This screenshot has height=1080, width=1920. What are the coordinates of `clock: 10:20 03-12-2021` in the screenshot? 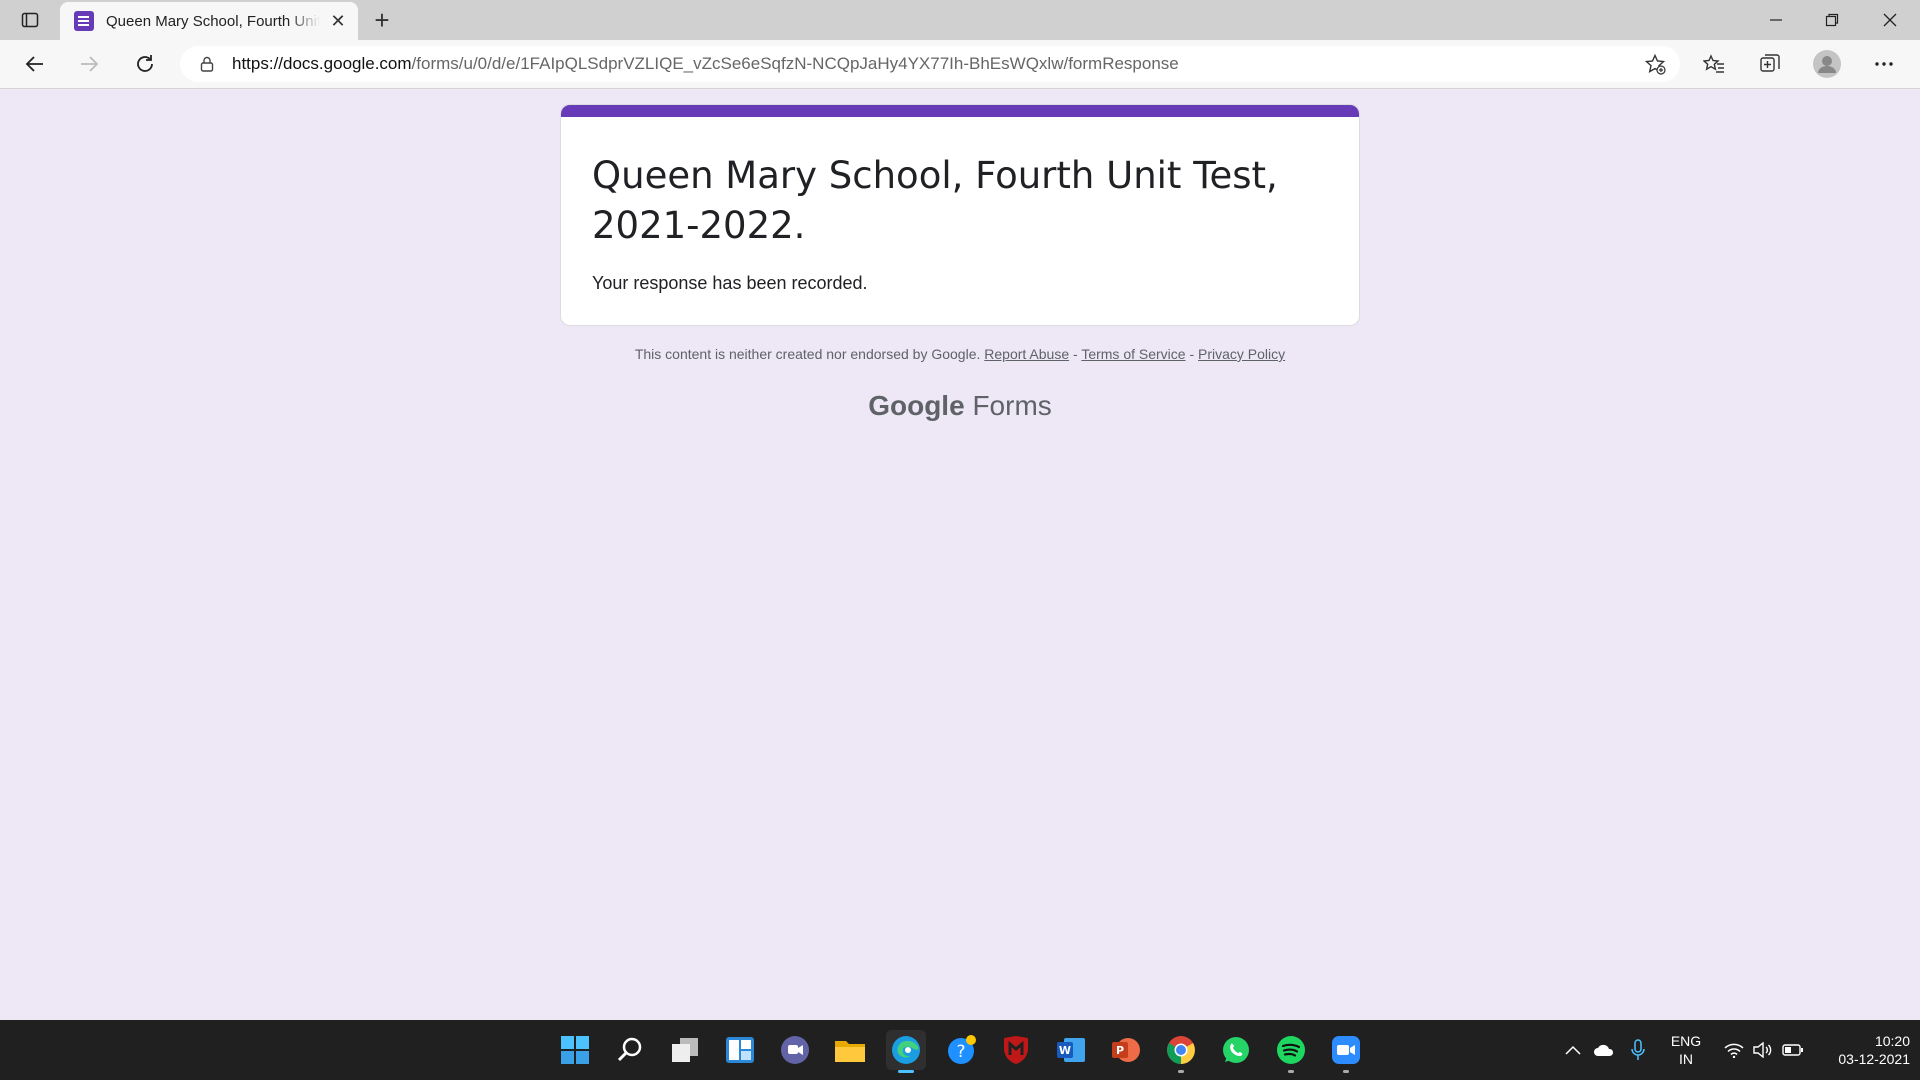 It's located at (1860, 1050).